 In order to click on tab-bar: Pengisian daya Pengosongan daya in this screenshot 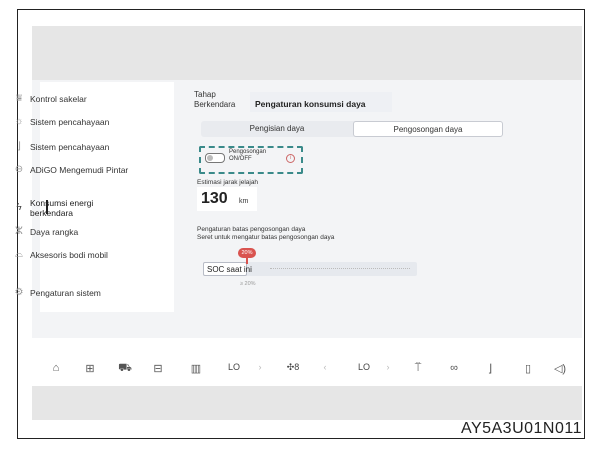, I will do `click(352, 129)`.